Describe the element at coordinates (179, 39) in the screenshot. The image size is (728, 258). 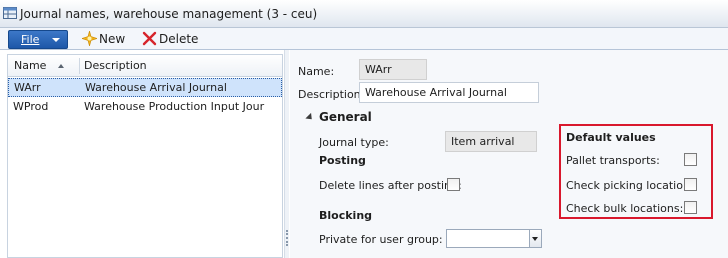
I see `delete-label: Delete` at that location.